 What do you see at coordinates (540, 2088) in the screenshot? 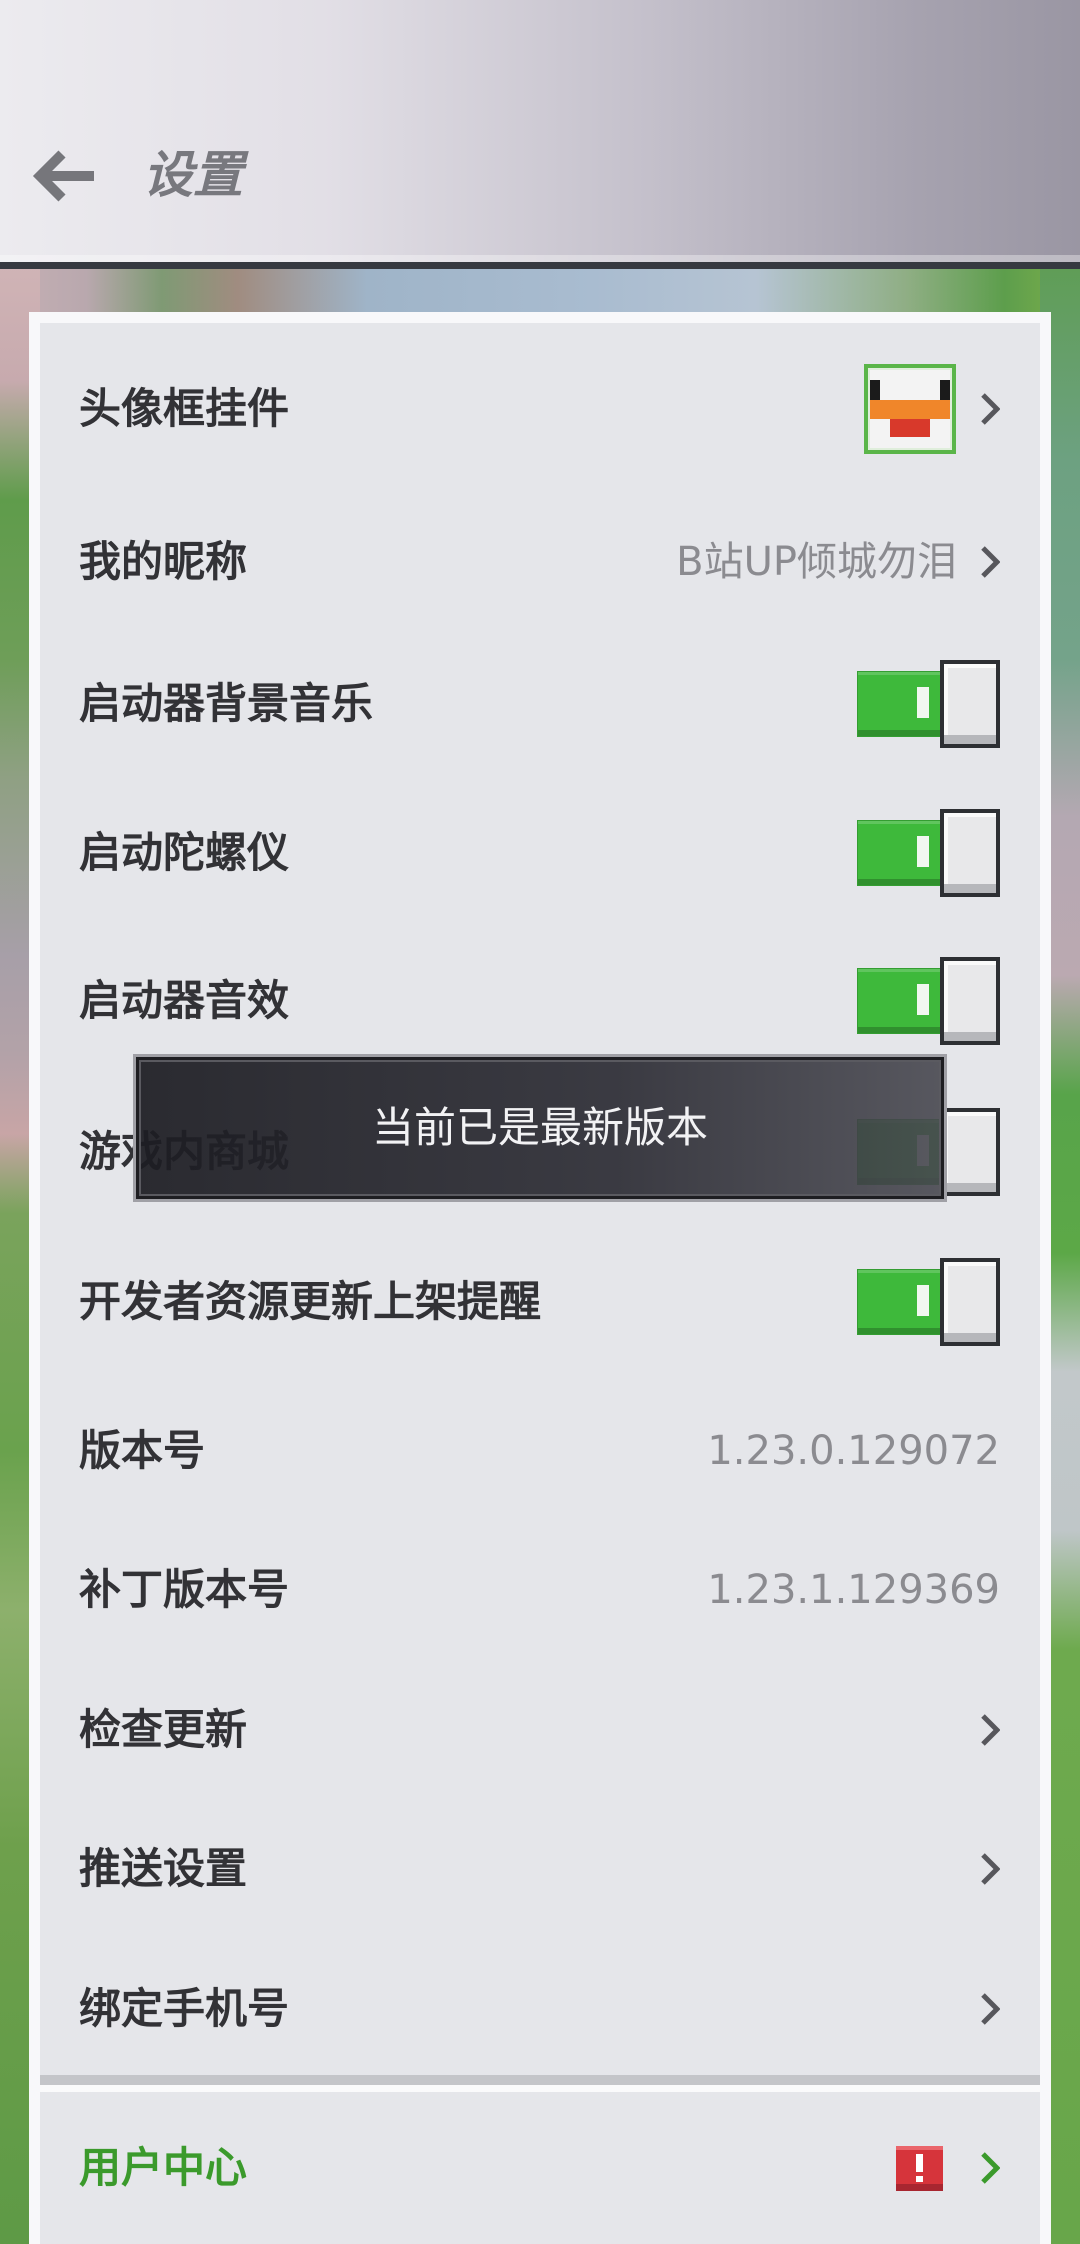
I see `section-divider-highlight` at bounding box center [540, 2088].